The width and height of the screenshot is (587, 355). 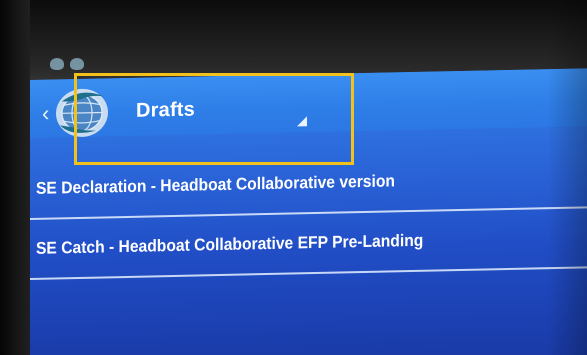 I want to click on spinner-label: Drafts, so click(x=165, y=110).